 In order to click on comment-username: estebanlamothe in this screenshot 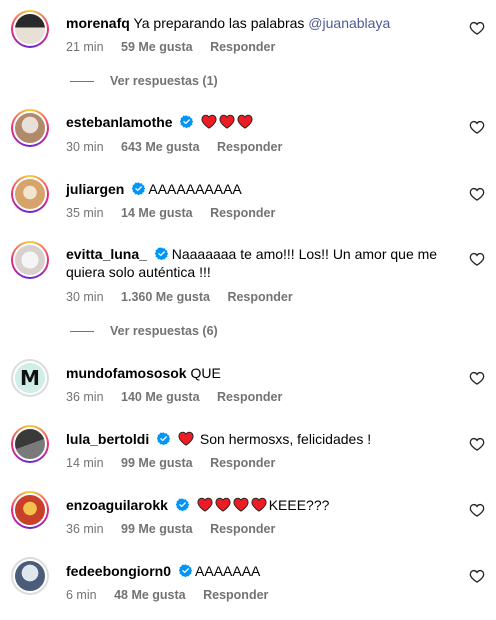, I will do `click(119, 122)`.